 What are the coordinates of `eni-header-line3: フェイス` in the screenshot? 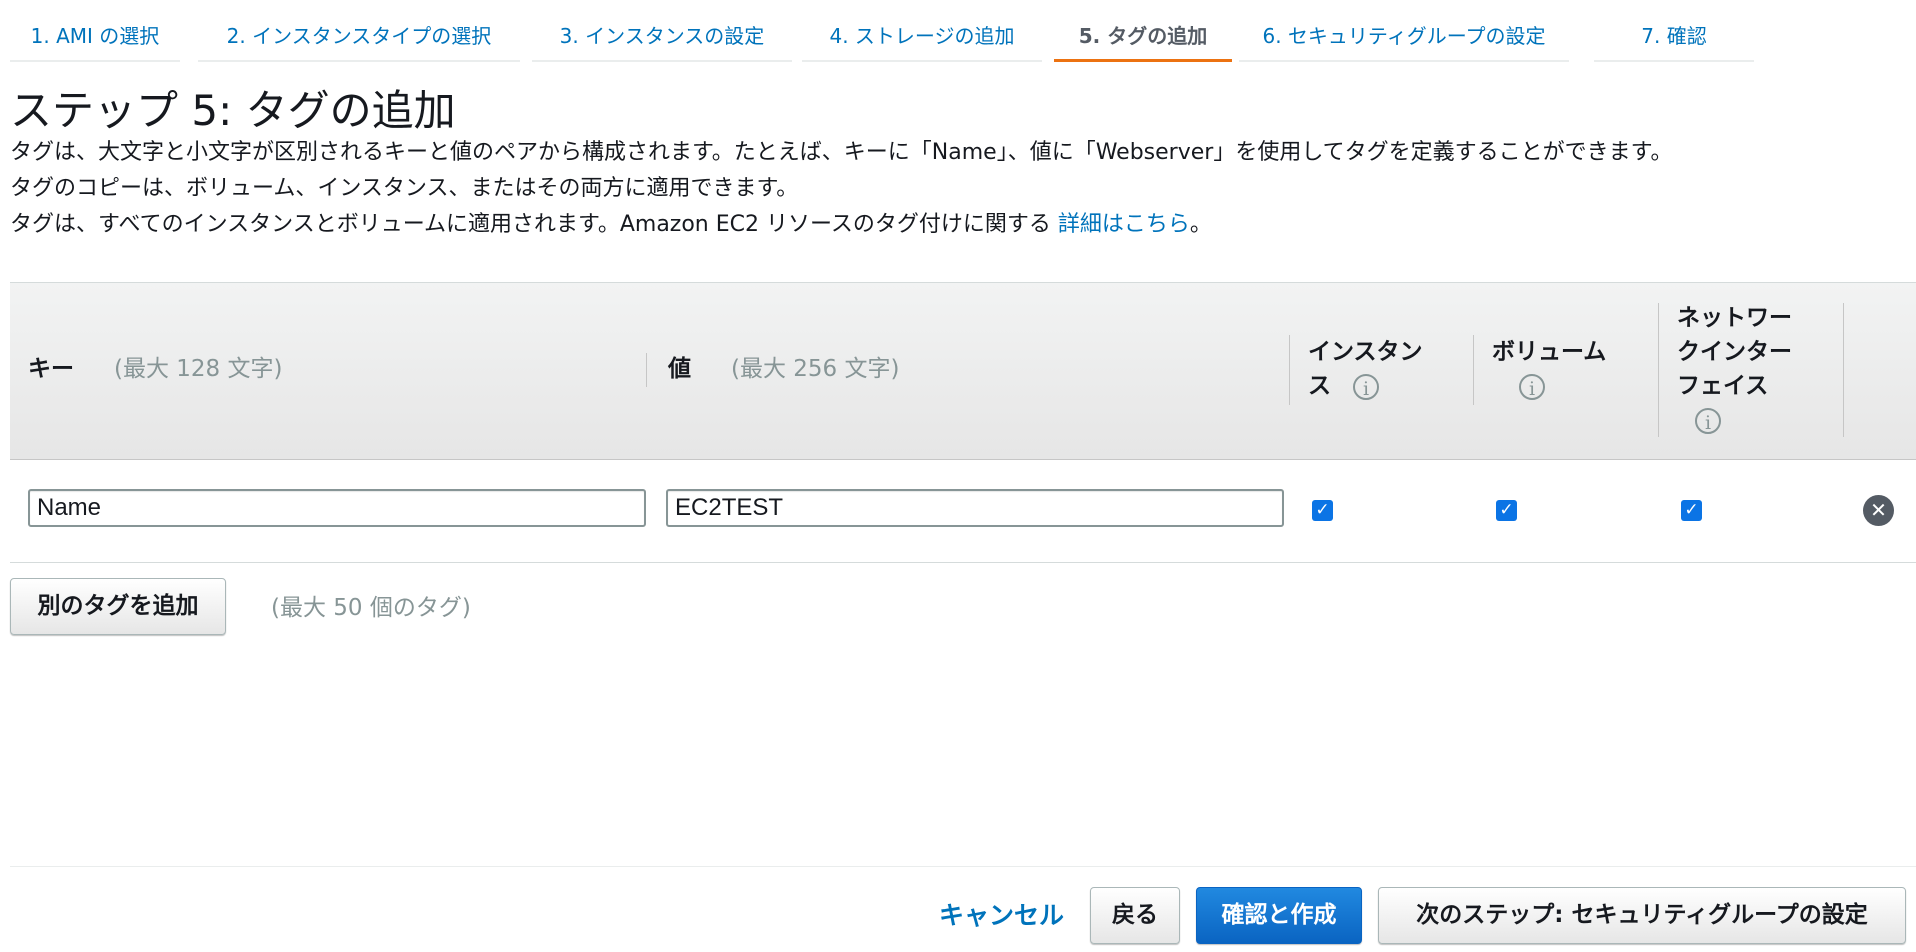 It's located at (1723, 386).